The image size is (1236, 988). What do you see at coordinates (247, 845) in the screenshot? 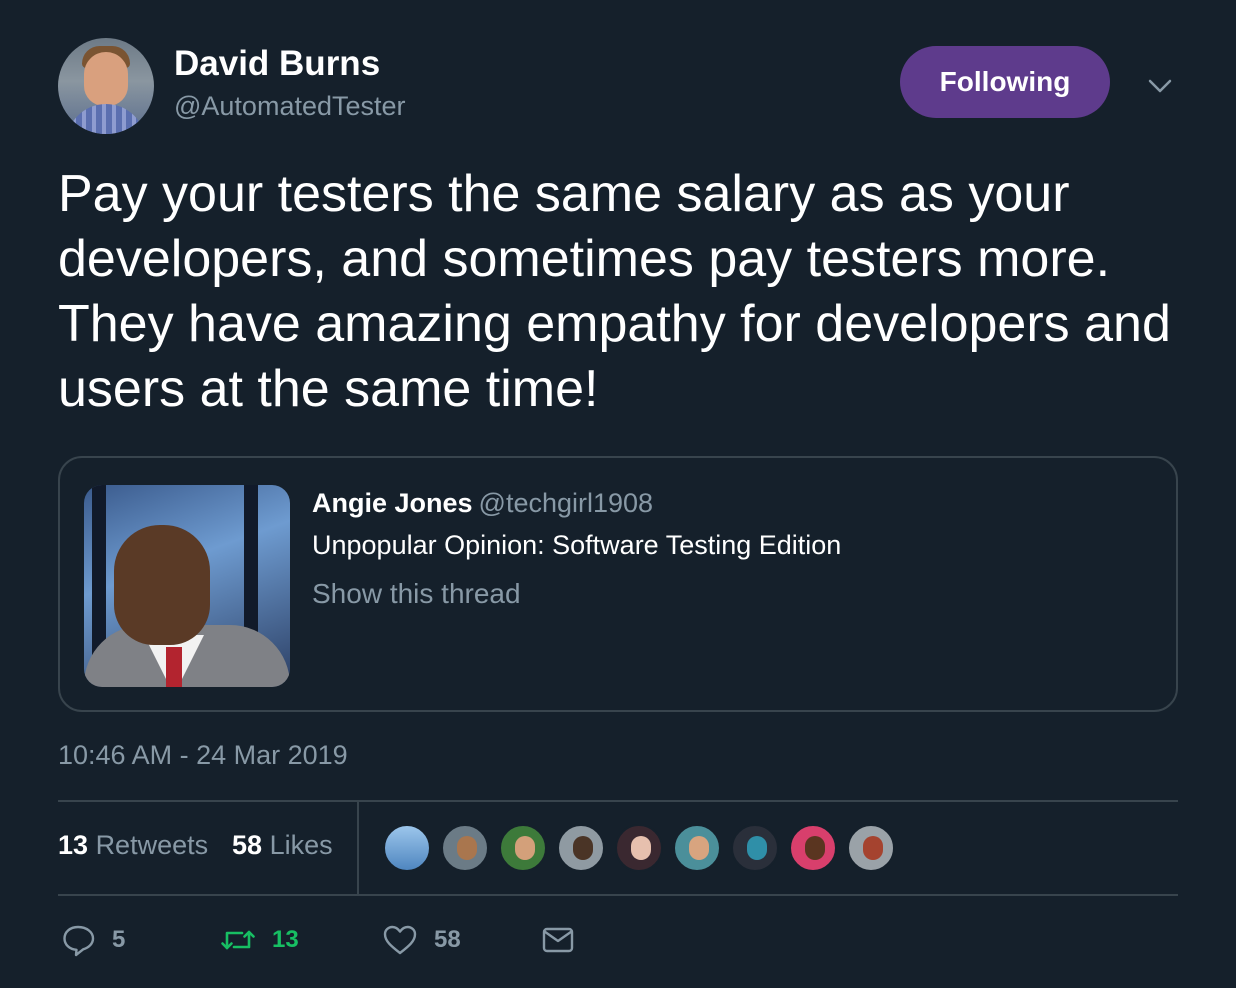
I see `likes-count: 58` at bounding box center [247, 845].